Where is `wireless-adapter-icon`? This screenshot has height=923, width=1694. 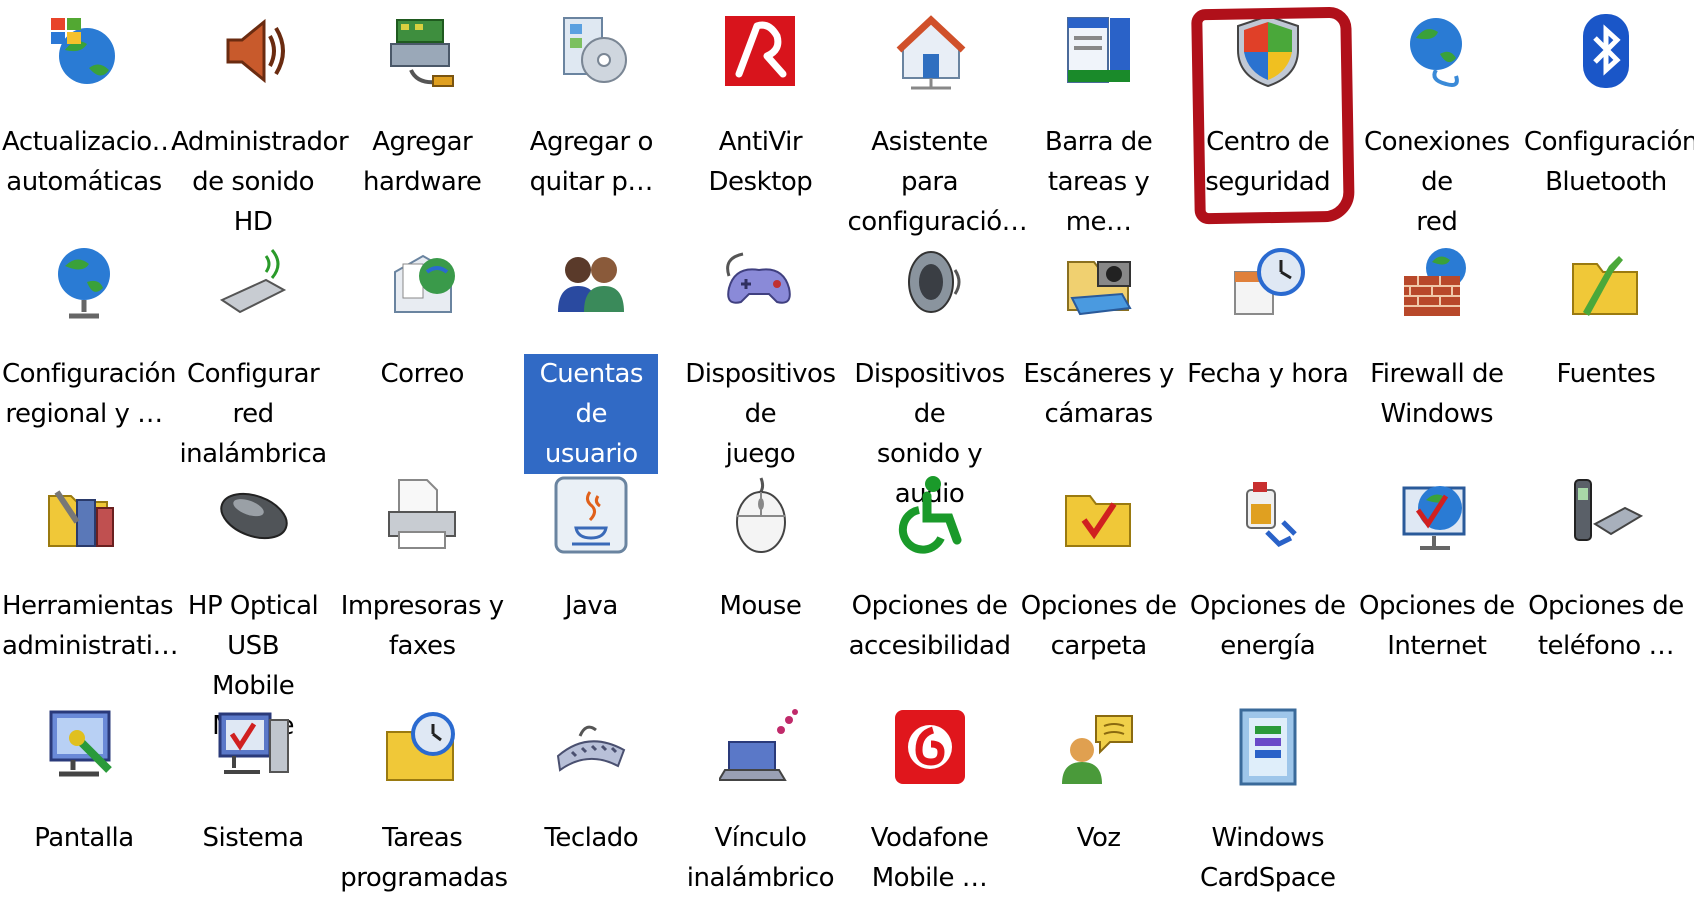
wireless-adapter-icon is located at coordinates (253, 283).